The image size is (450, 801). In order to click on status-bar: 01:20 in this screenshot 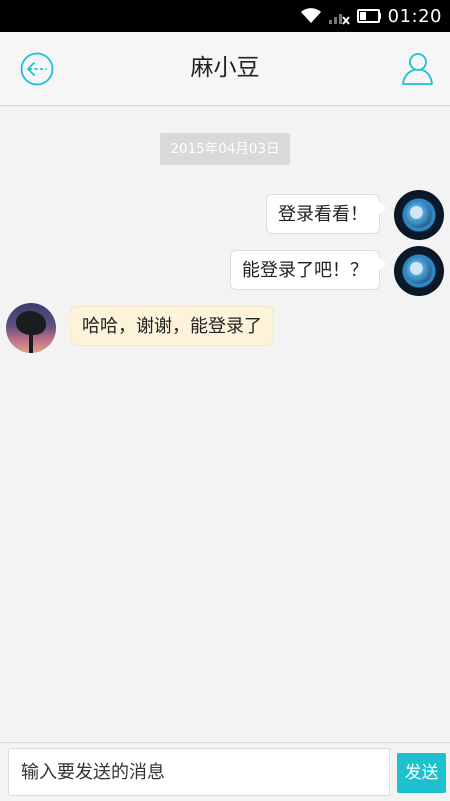, I will do `click(225, 16)`.